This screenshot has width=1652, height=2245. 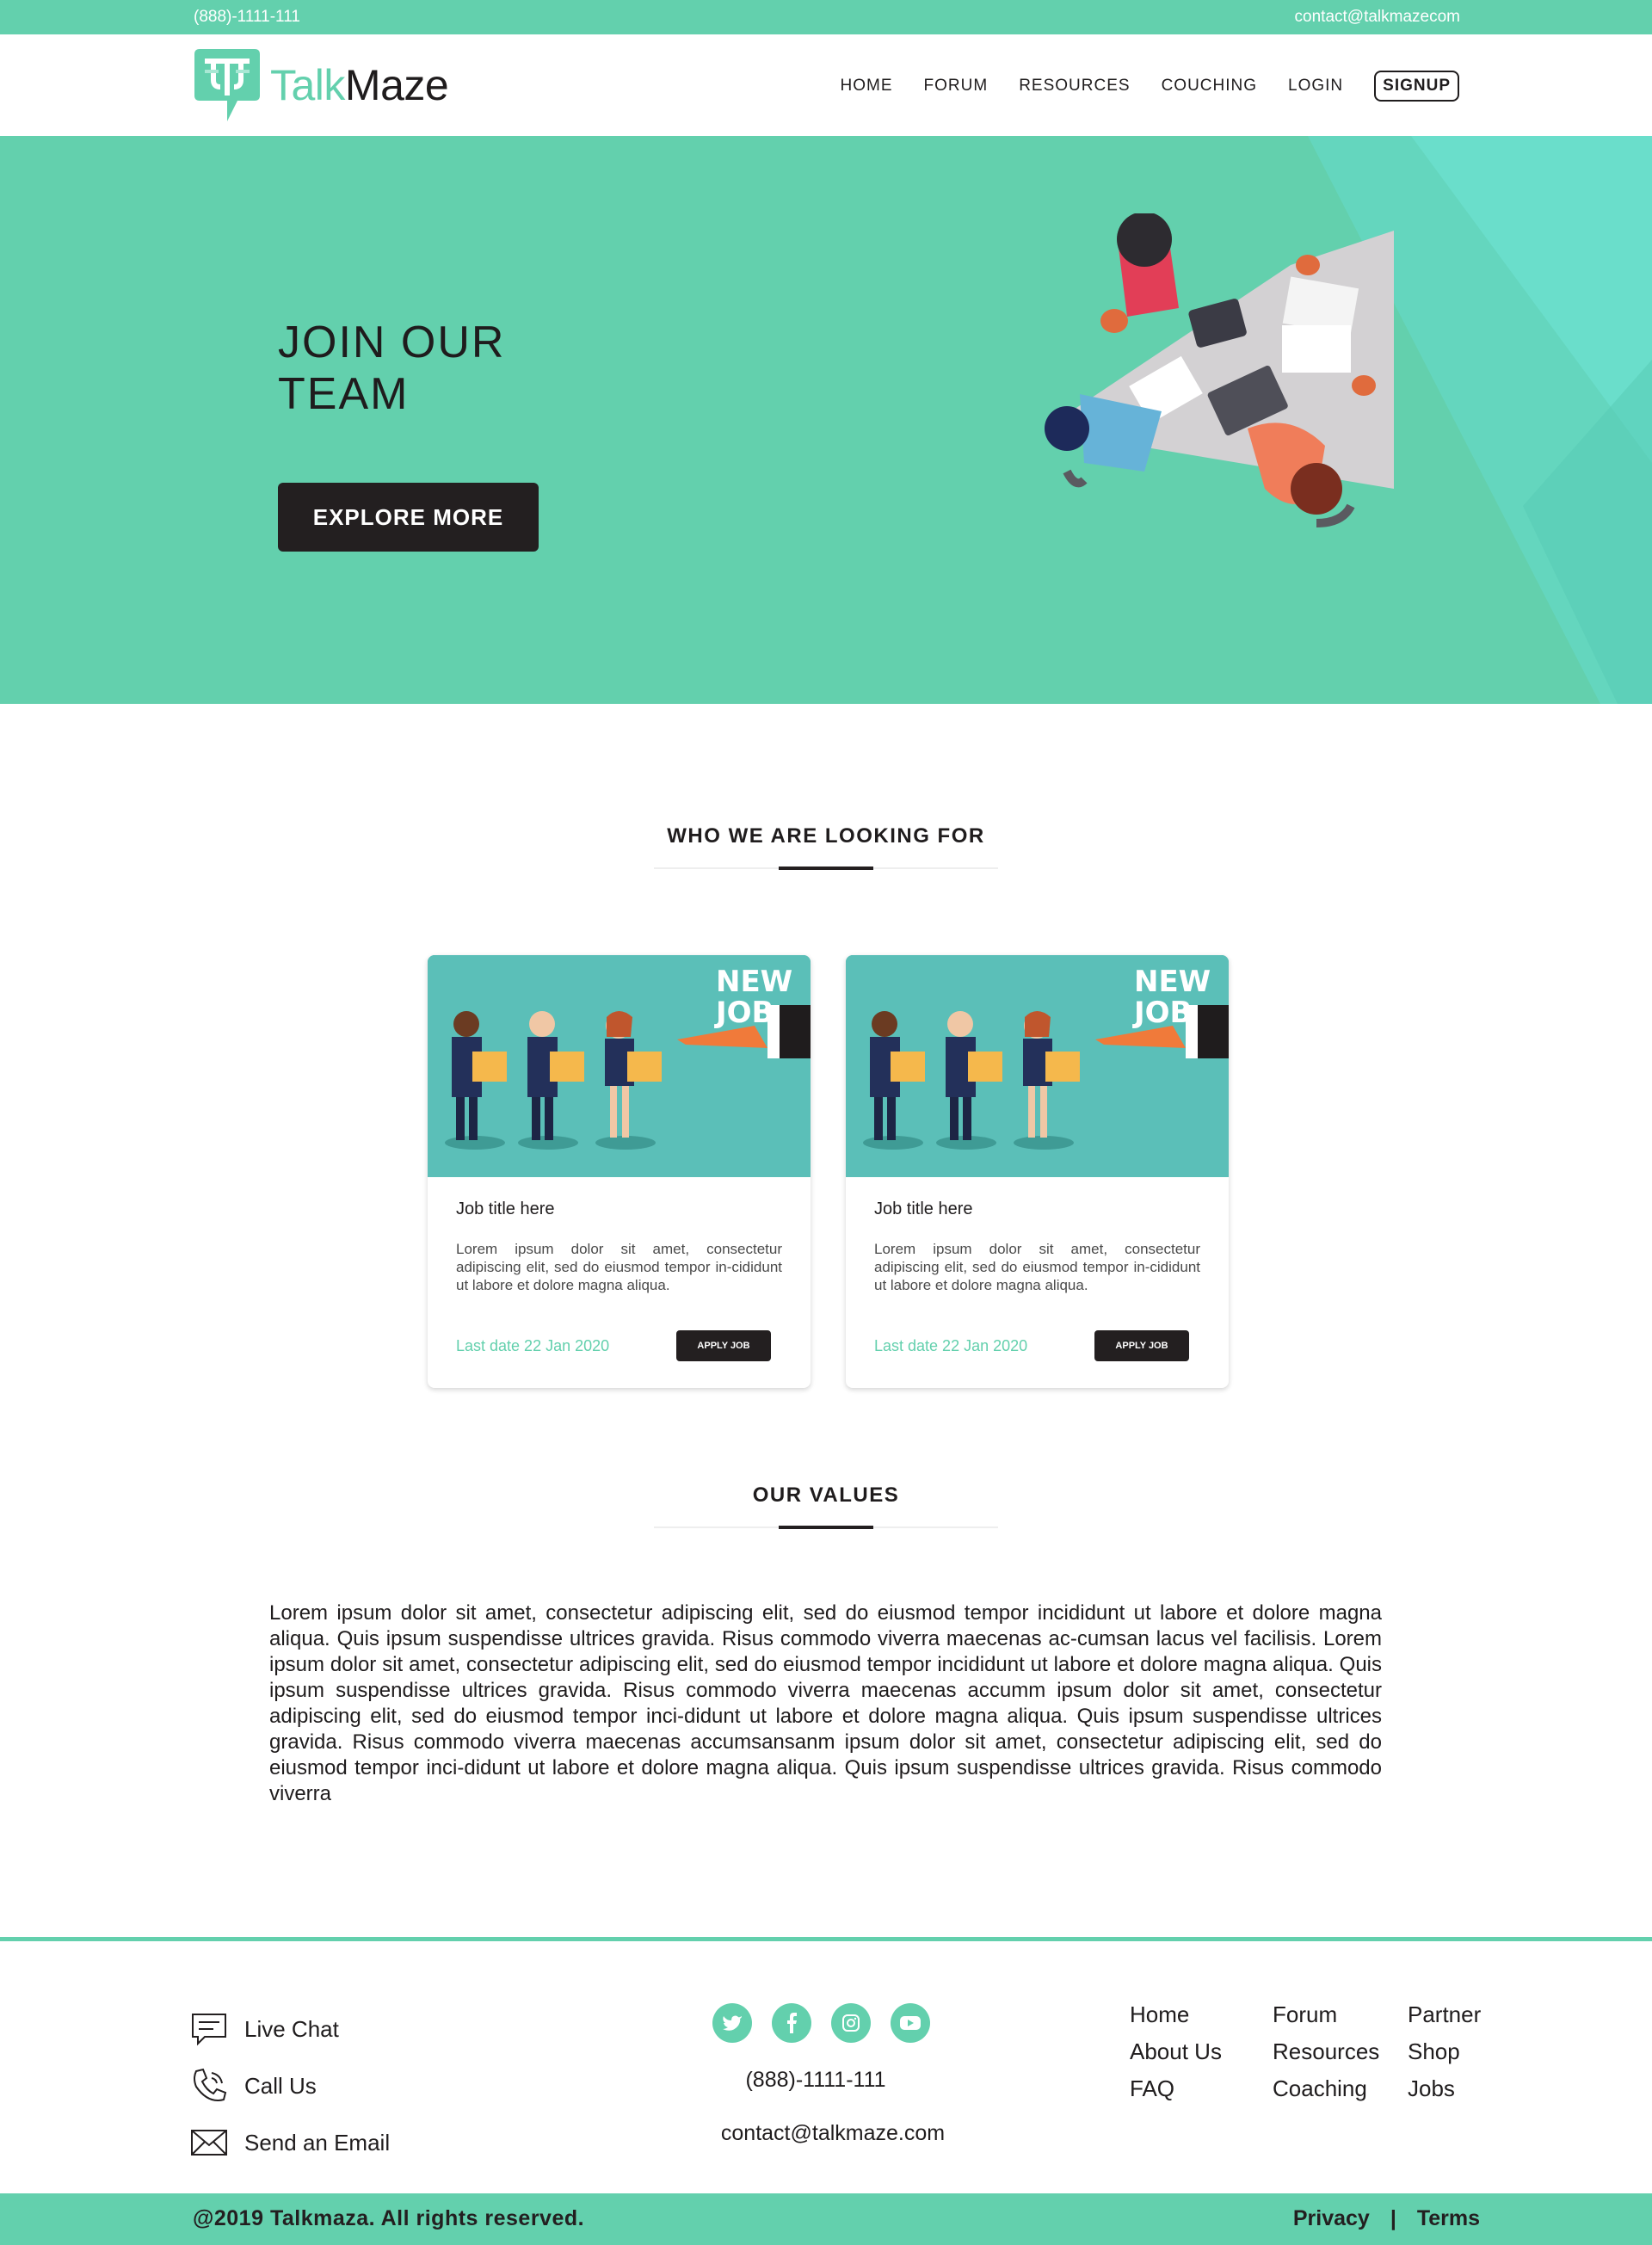 What do you see at coordinates (247, 17) in the screenshot?
I see `topbar-phone: (888)-1111-111` at bounding box center [247, 17].